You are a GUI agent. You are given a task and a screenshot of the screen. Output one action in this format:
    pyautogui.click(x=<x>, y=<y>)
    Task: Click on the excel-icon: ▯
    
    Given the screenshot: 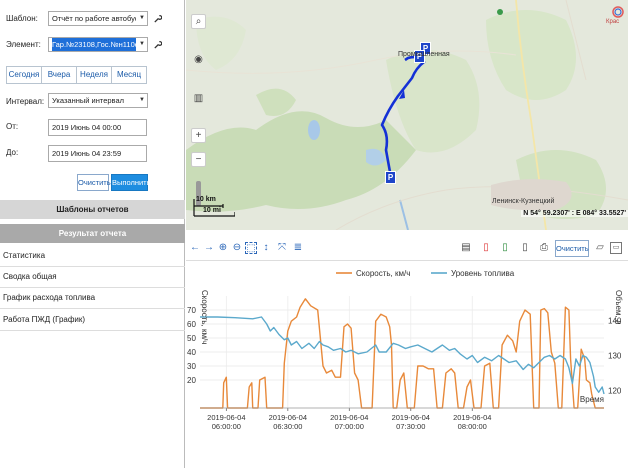 What is the action you would take?
    pyautogui.click(x=505, y=248)
    